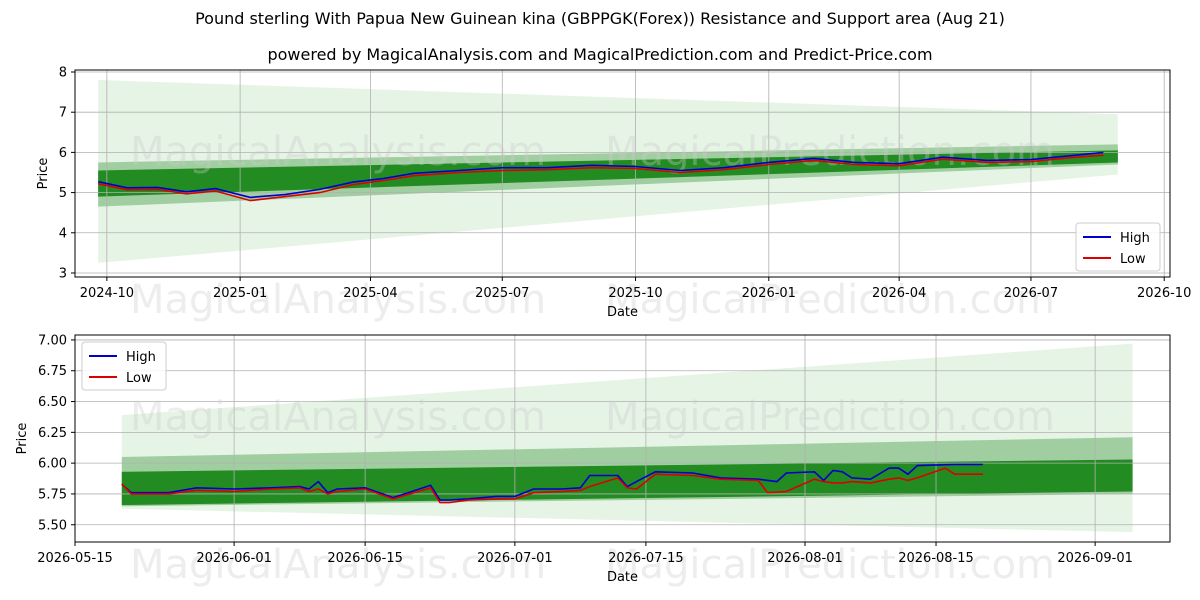 The height and width of the screenshot is (600, 1200). Describe the element at coordinates (52, 340) in the screenshot. I see `y-tick-label: 7.00` at that location.